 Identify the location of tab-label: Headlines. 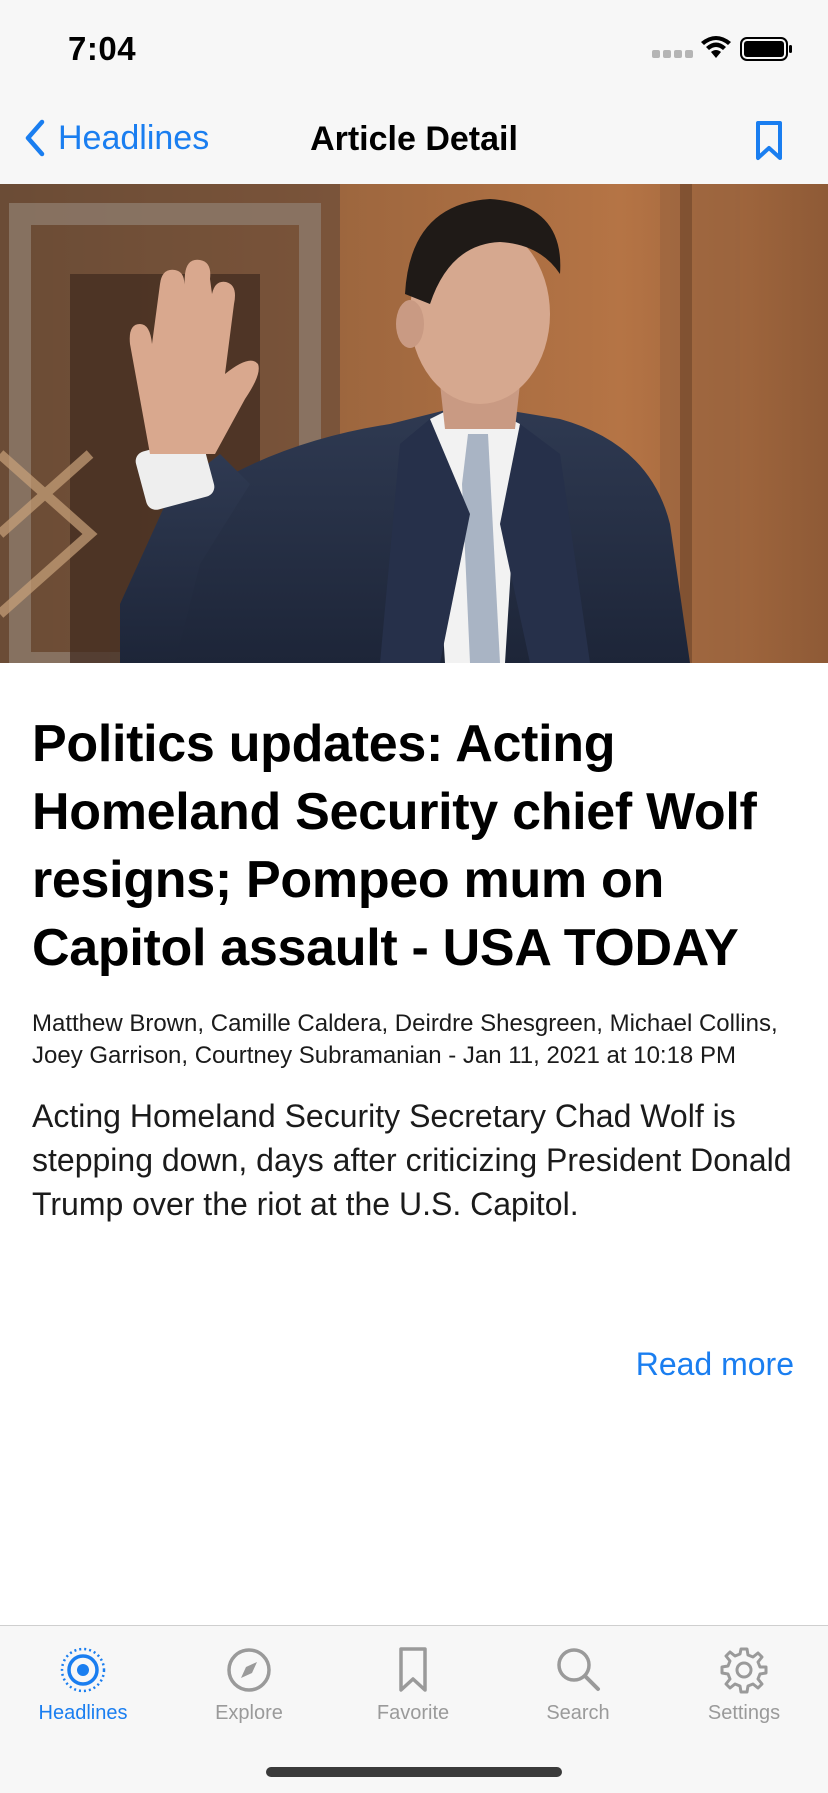
(83, 1713).